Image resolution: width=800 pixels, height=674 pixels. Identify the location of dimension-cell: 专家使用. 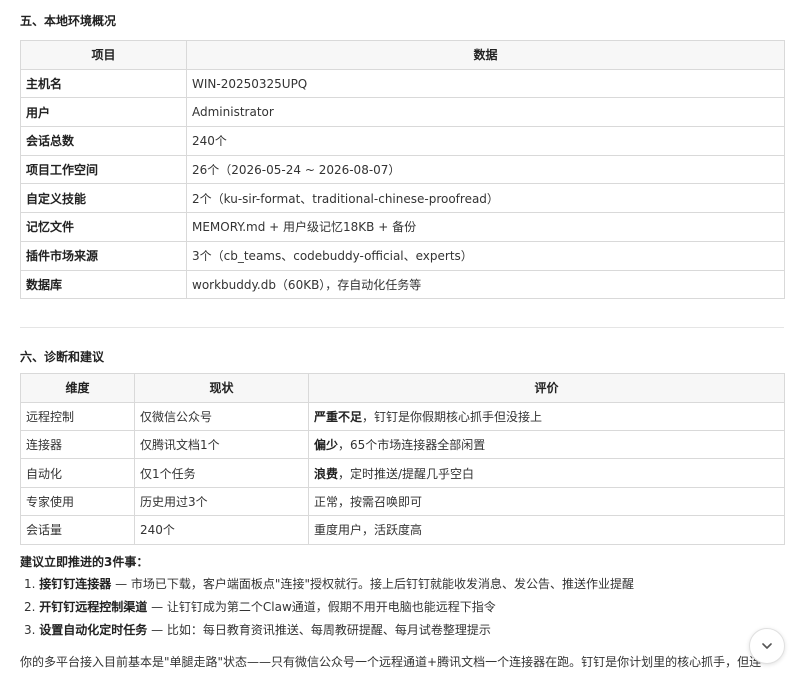
(77, 501).